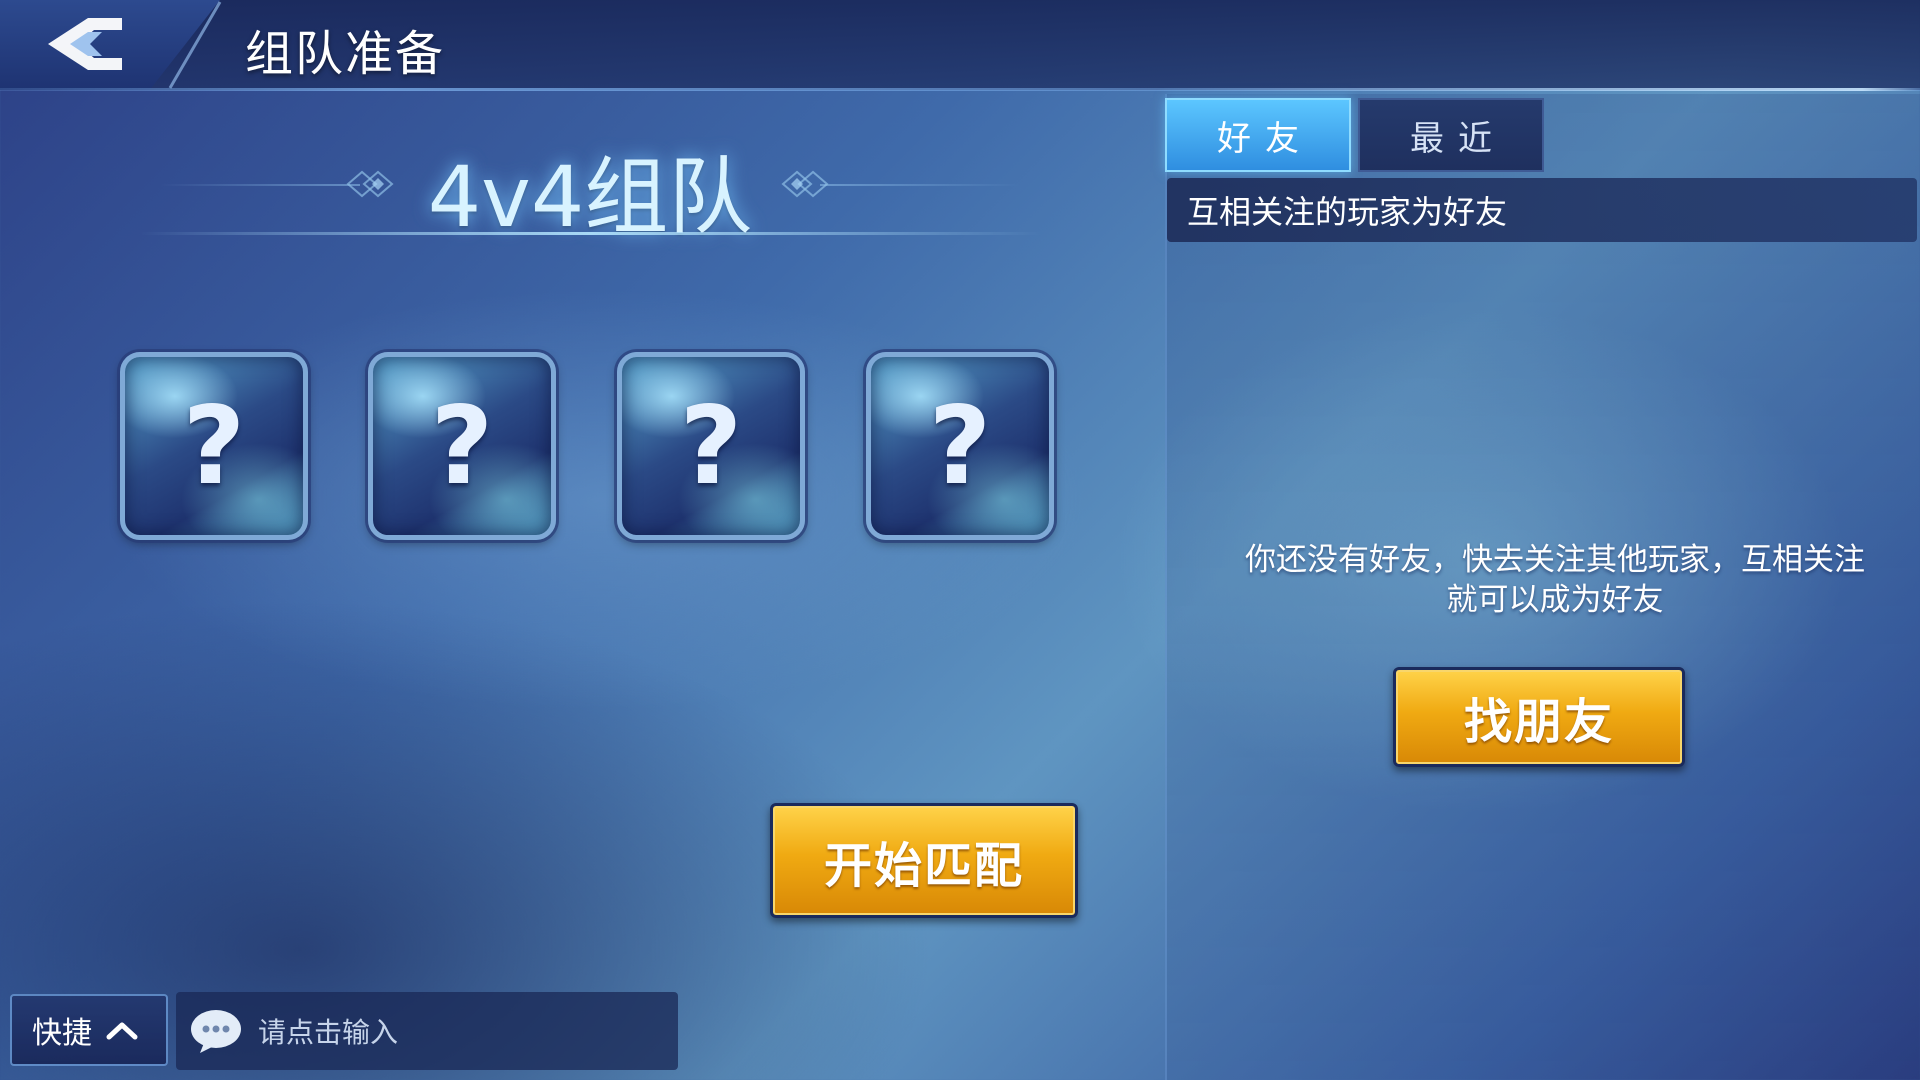  What do you see at coordinates (195, 45) in the screenshot?
I see `header-slash-decoration` at bounding box center [195, 45].